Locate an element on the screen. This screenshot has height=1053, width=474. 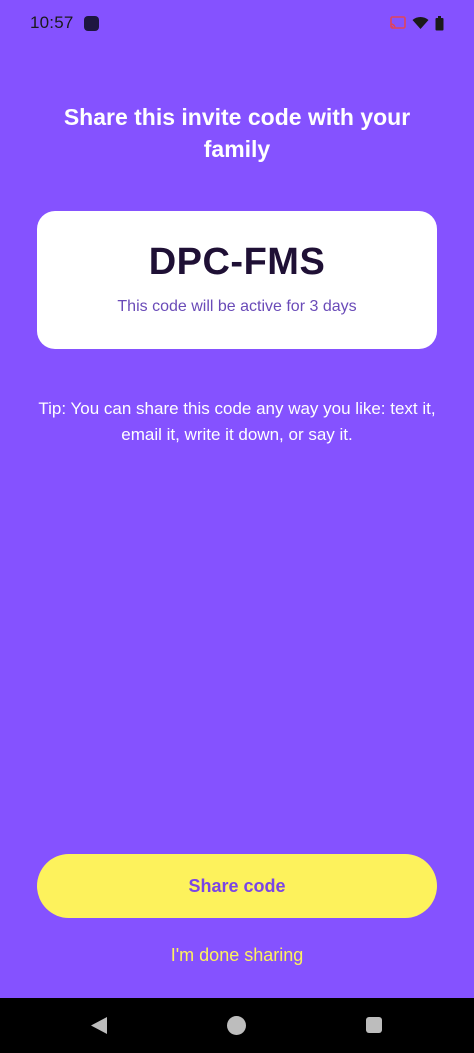
cast-icon is located at coordinates (398, 23).